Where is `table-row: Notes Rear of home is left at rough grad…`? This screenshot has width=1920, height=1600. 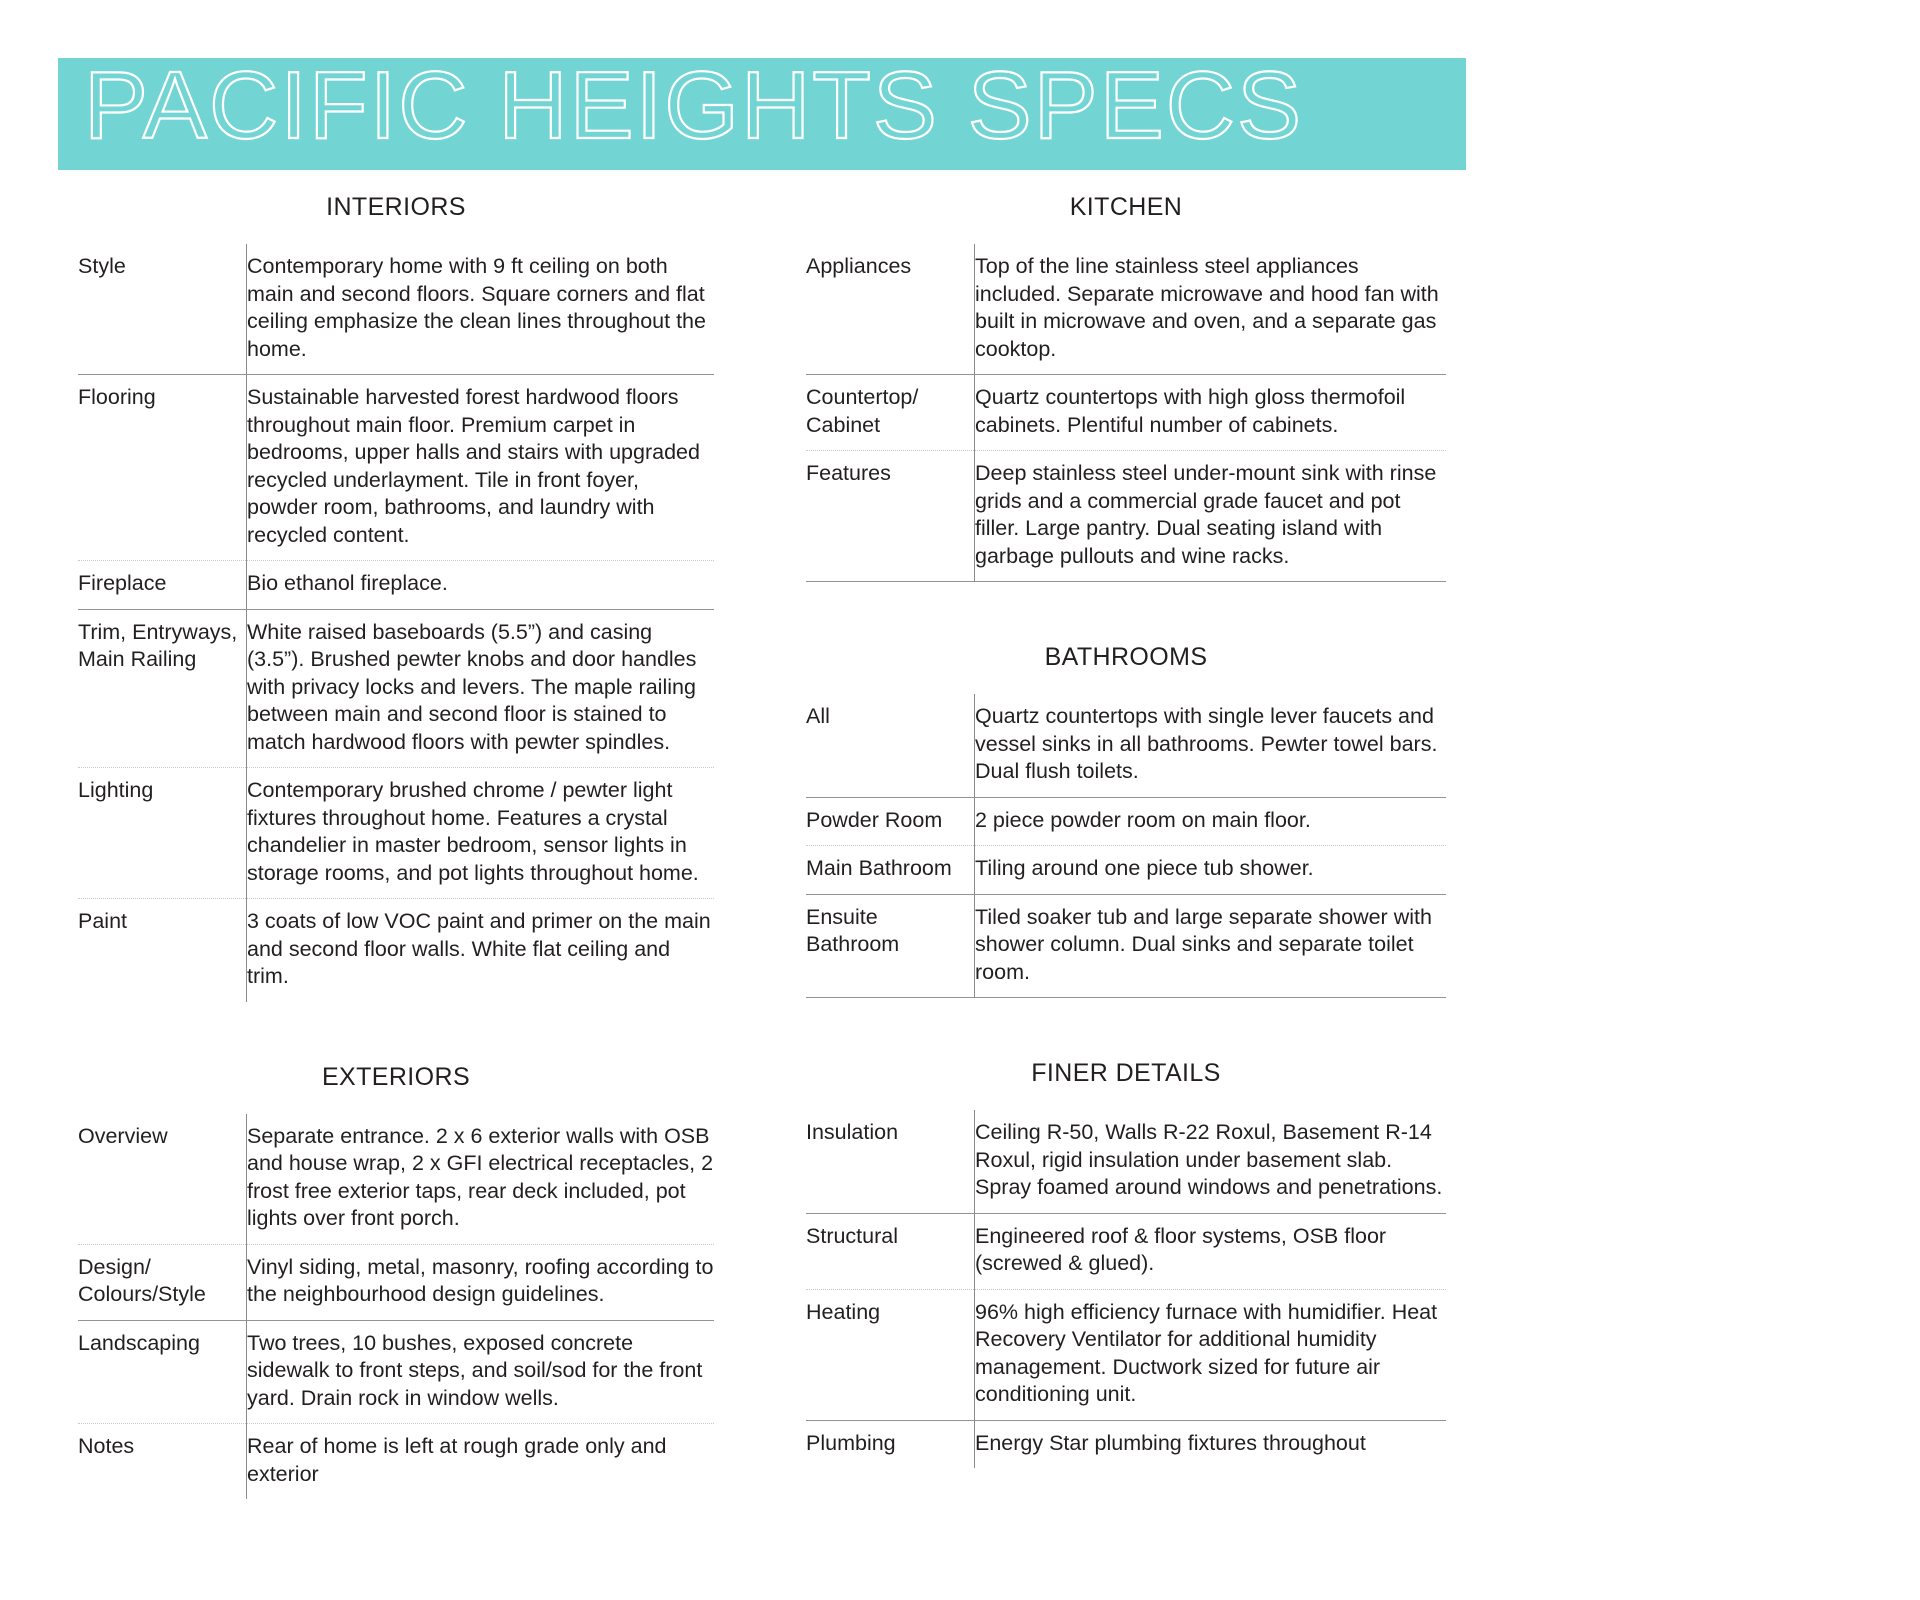
table-row: Notes Rear of home is left at rough grad… is located at coordinates (396, 1461).